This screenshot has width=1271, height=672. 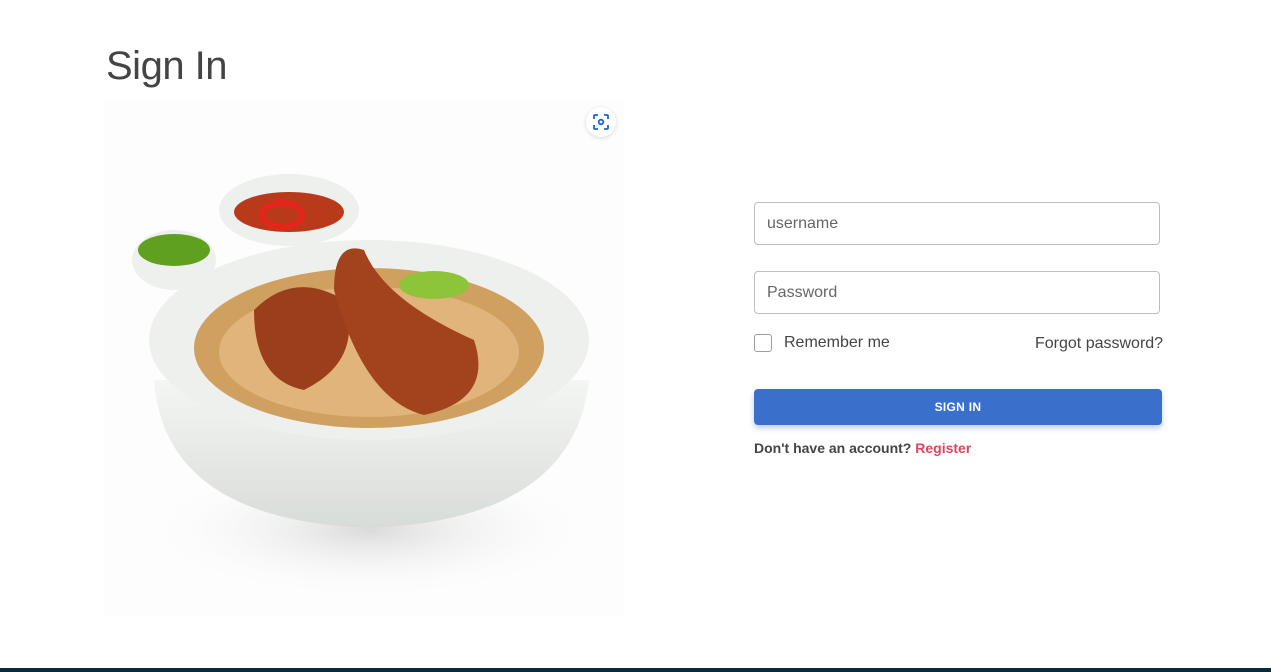 What do you see at coordinates (837, 342) in the screenshot?
I see `remember-me-label: Remember me` at bounding box center [837, 342].